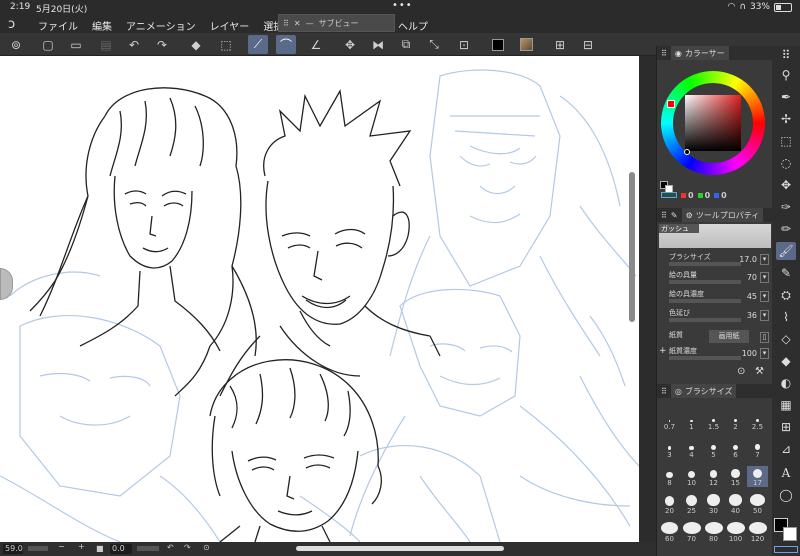 This screenshot has width=800, height=556. What do you see at coordinates (464, 44) in the screenshot?
I see `camera-icon: ⊡` at bounding box center [464, 44].